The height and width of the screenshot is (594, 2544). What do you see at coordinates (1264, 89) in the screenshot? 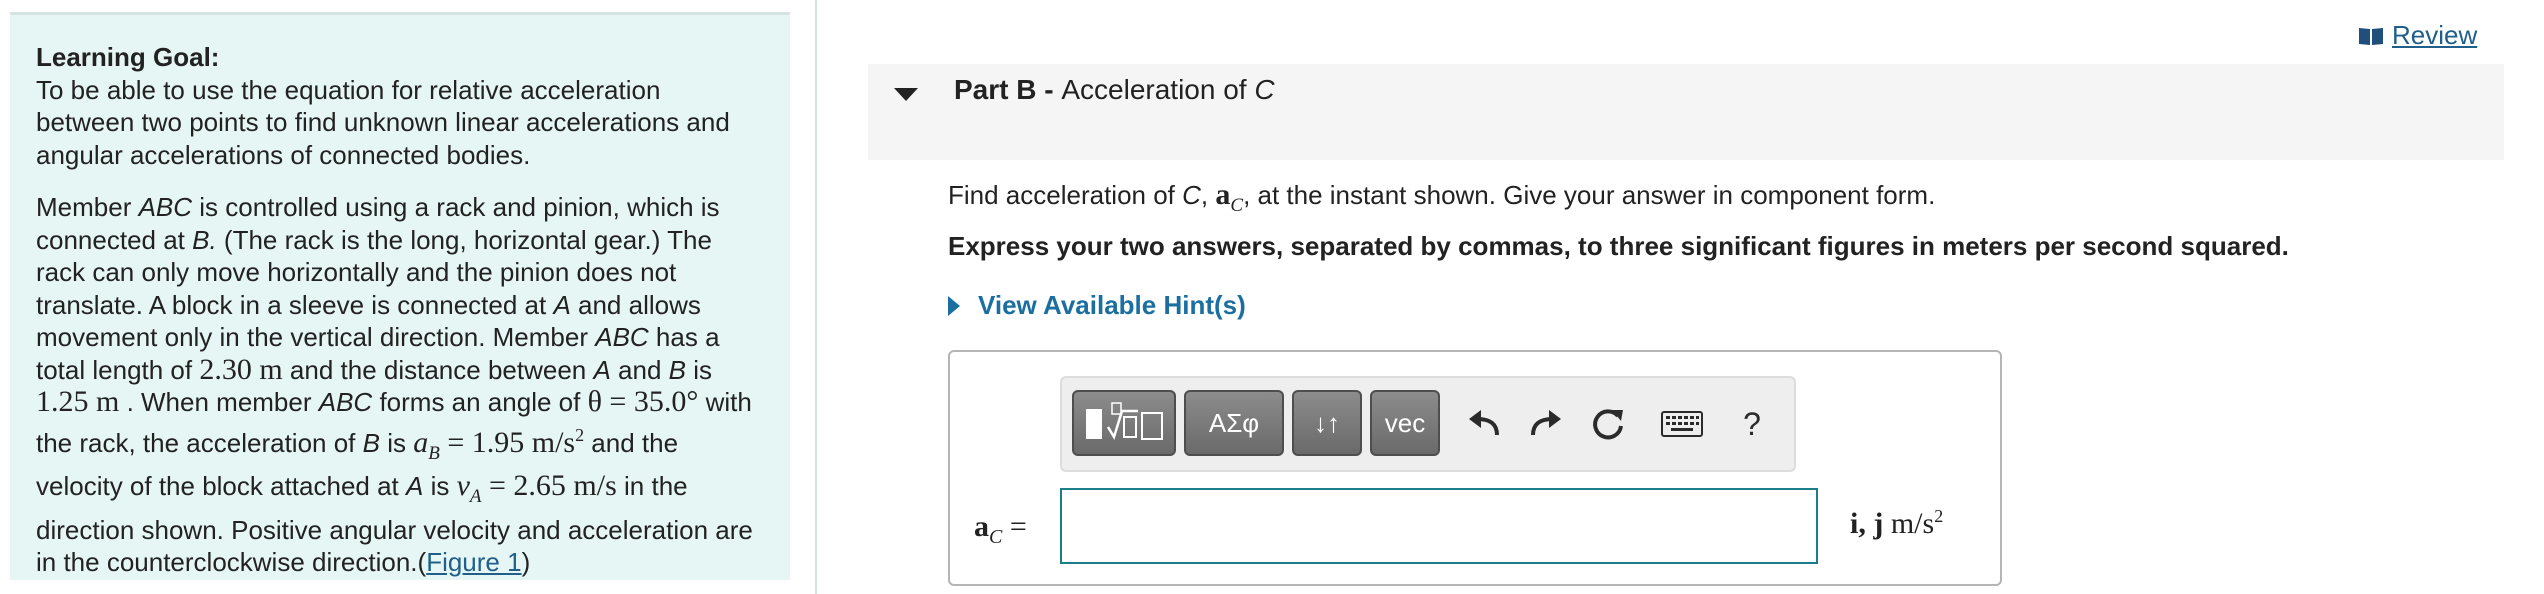
I see `part-title-variable: C` at bounding box center [1264, 89].